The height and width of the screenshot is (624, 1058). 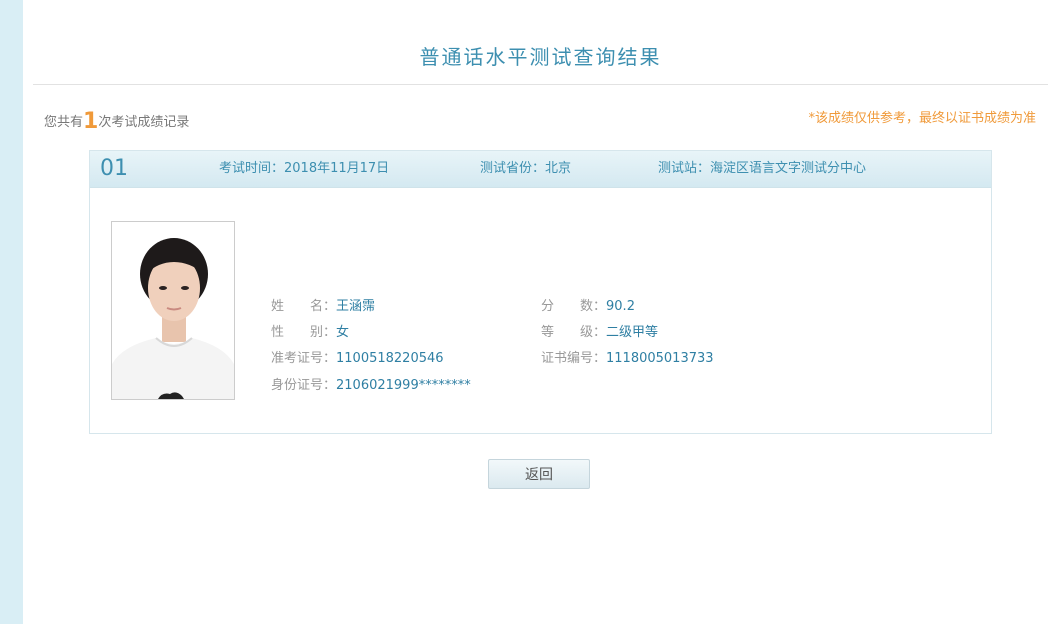 What do you see at coordinates (788, 168) in the screenshot?
I see `test-station-value: 海淀区语言文字测试分中心` at bounding box center [788, 168].